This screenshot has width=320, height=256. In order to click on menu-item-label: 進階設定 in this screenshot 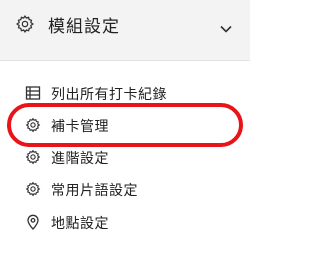, I will do `click(80, 159)`.